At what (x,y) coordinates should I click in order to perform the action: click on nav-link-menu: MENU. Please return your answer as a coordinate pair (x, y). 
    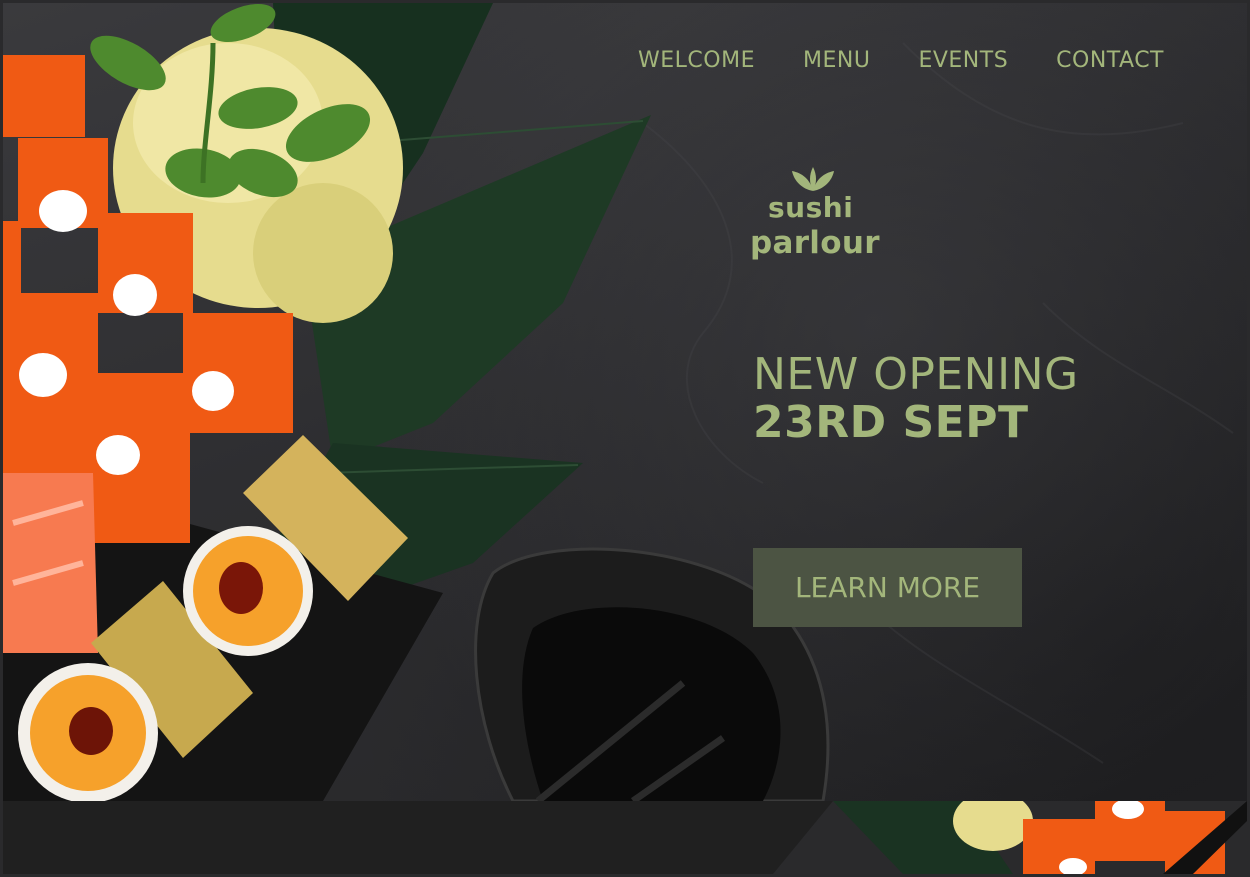
    Looking at the image, I should click on (836, 60).